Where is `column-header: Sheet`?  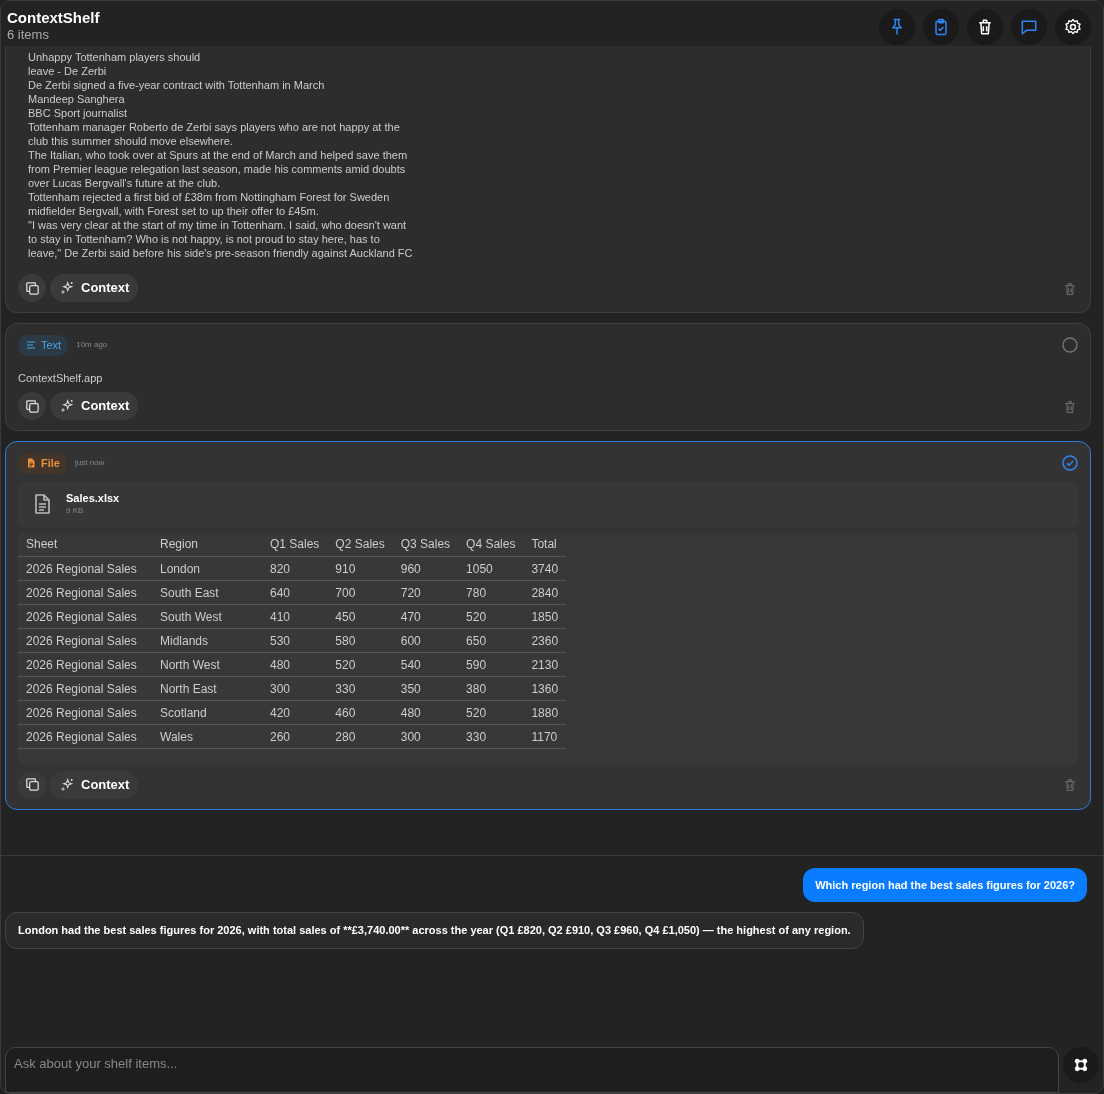
column-header: Sheet is located at coordinates (85, 544).